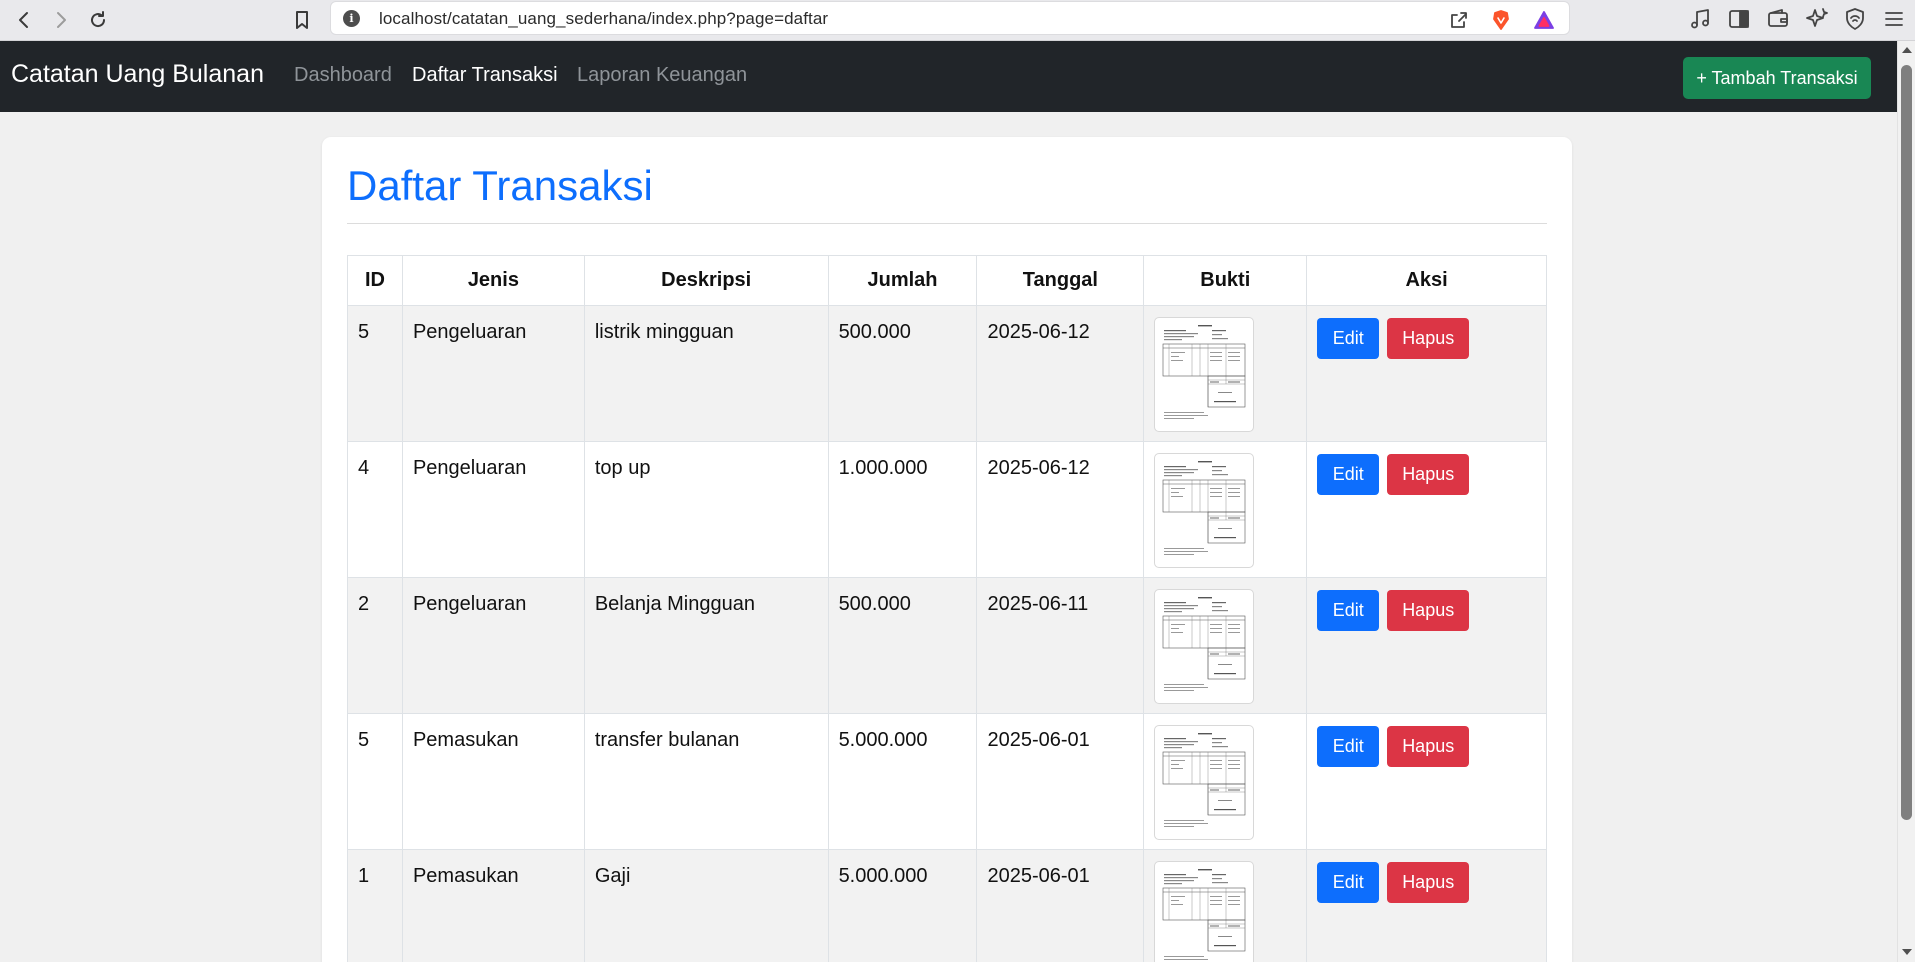 This screenshot has width=1915, height=962. Describe the element at coordinates (902, 509) in the screenshot. I see `cell-jumlah: 1.000.000` at that location.